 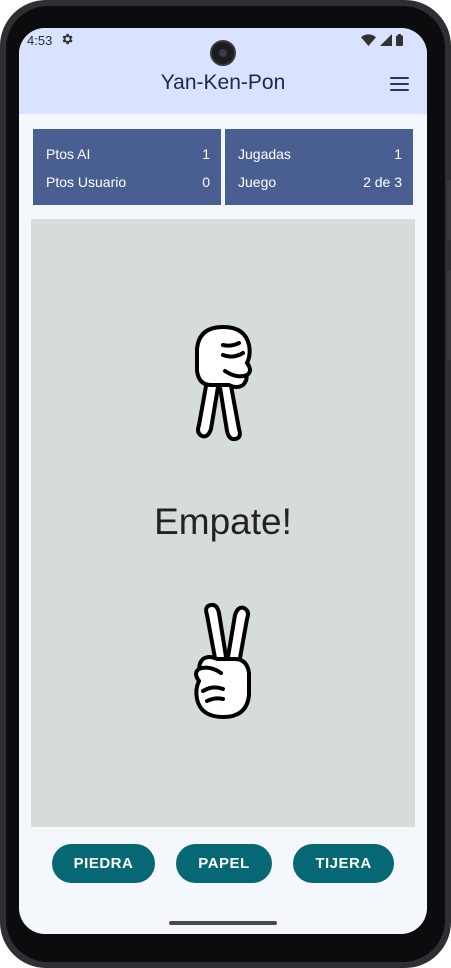 I want to click on score-card-game: Jugadas 1 Juego 2 de 3, so click(x=319, y=167).